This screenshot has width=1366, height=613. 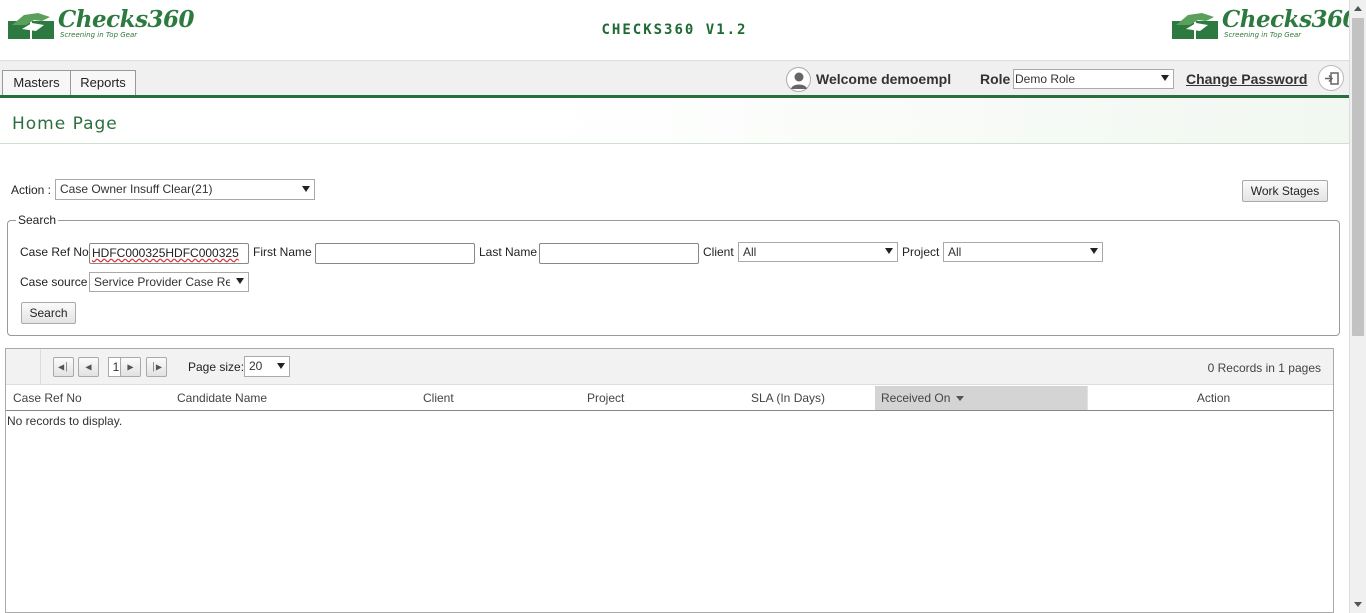 I want to click on case-ref-label: Case Ref No, so click(x=54, y=252).